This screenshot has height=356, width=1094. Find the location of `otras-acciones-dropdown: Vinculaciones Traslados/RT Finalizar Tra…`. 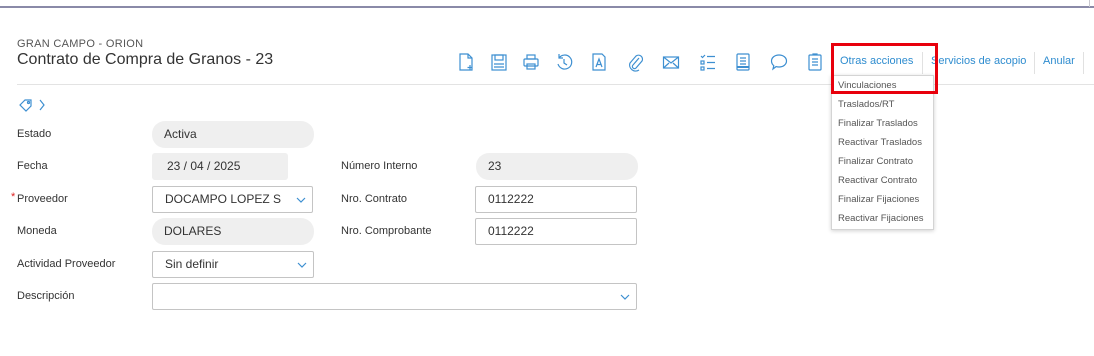

otras-acciones-dropdown: Vinculaciones Traslados/RT Finalizar Tra… is located at coordinates (882, 152).